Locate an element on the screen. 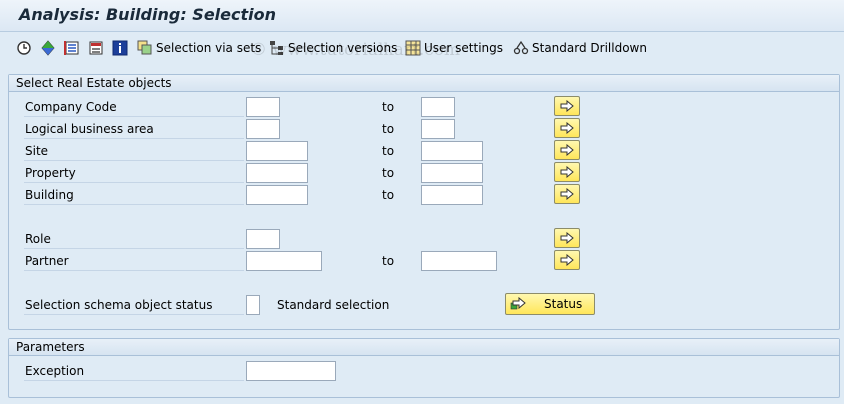  save-variant-icon is located at coordinates (96, 48).